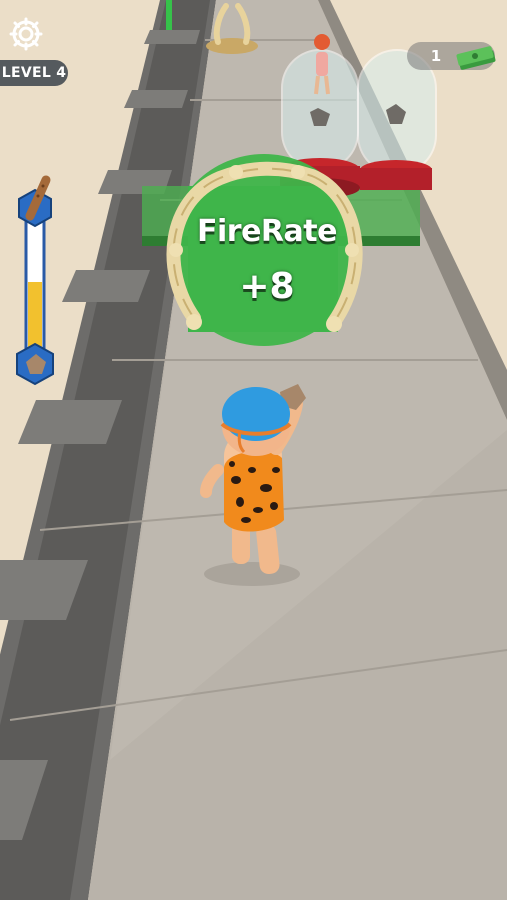 This screenshot has width=507, height=900. Describe the element at coordinates (169, 15) in the screenshot. I see `distant-marker` at that location.